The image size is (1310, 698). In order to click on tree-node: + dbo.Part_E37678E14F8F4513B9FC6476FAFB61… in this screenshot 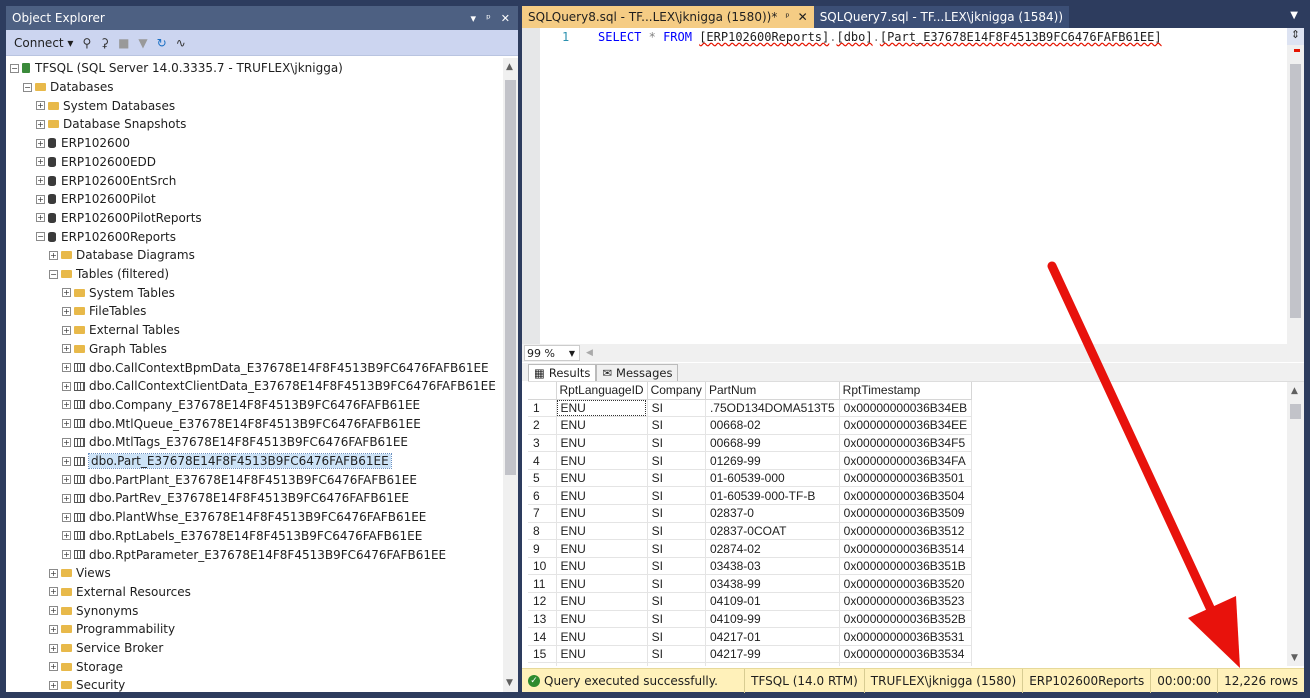, I will do `click(227, 461)`.